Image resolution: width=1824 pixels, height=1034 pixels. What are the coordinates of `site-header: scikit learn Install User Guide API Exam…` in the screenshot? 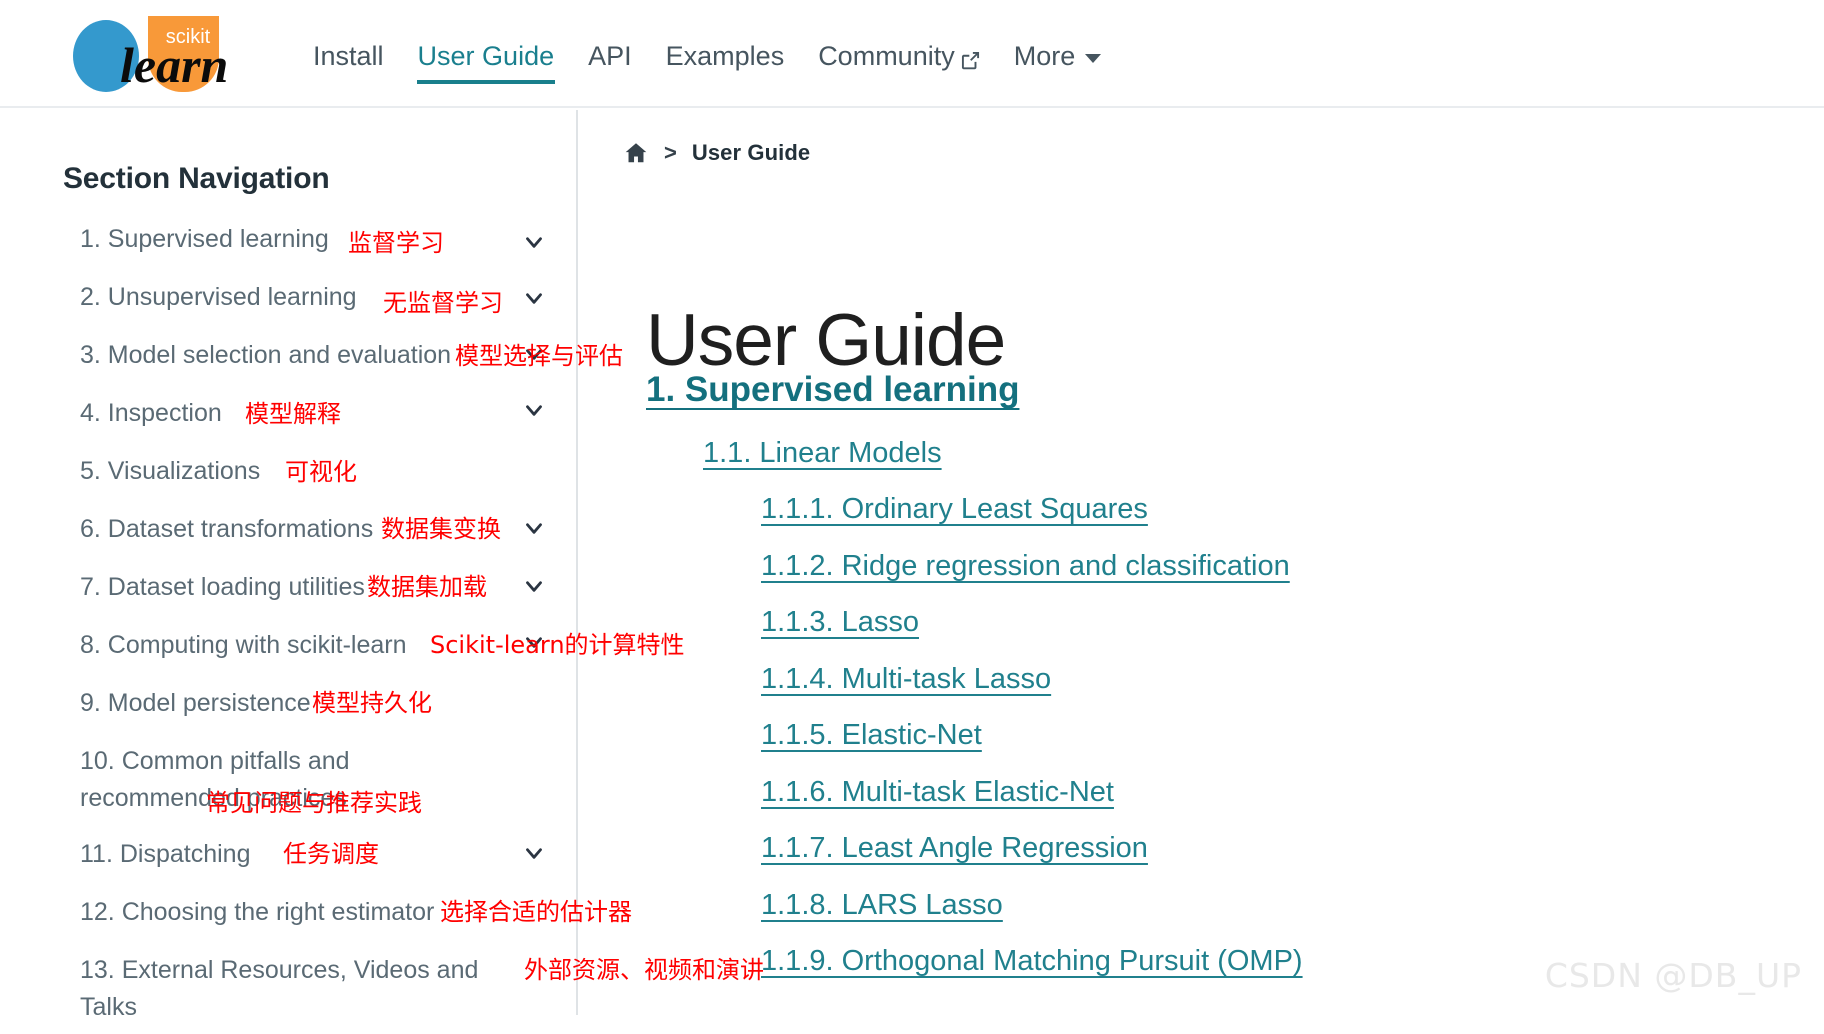 It's located at (912, 54).